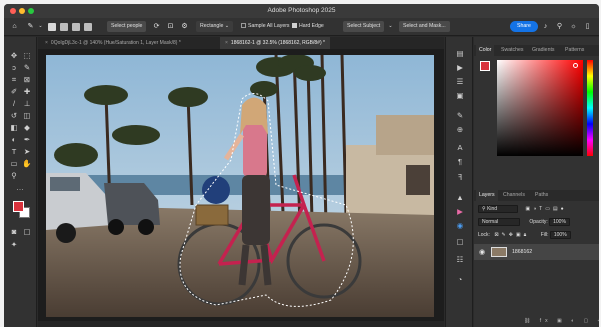 Image resolution: width=601 pixels, height=327 pixels. I want to click on tab-channels: Channels, so click(514, 195).